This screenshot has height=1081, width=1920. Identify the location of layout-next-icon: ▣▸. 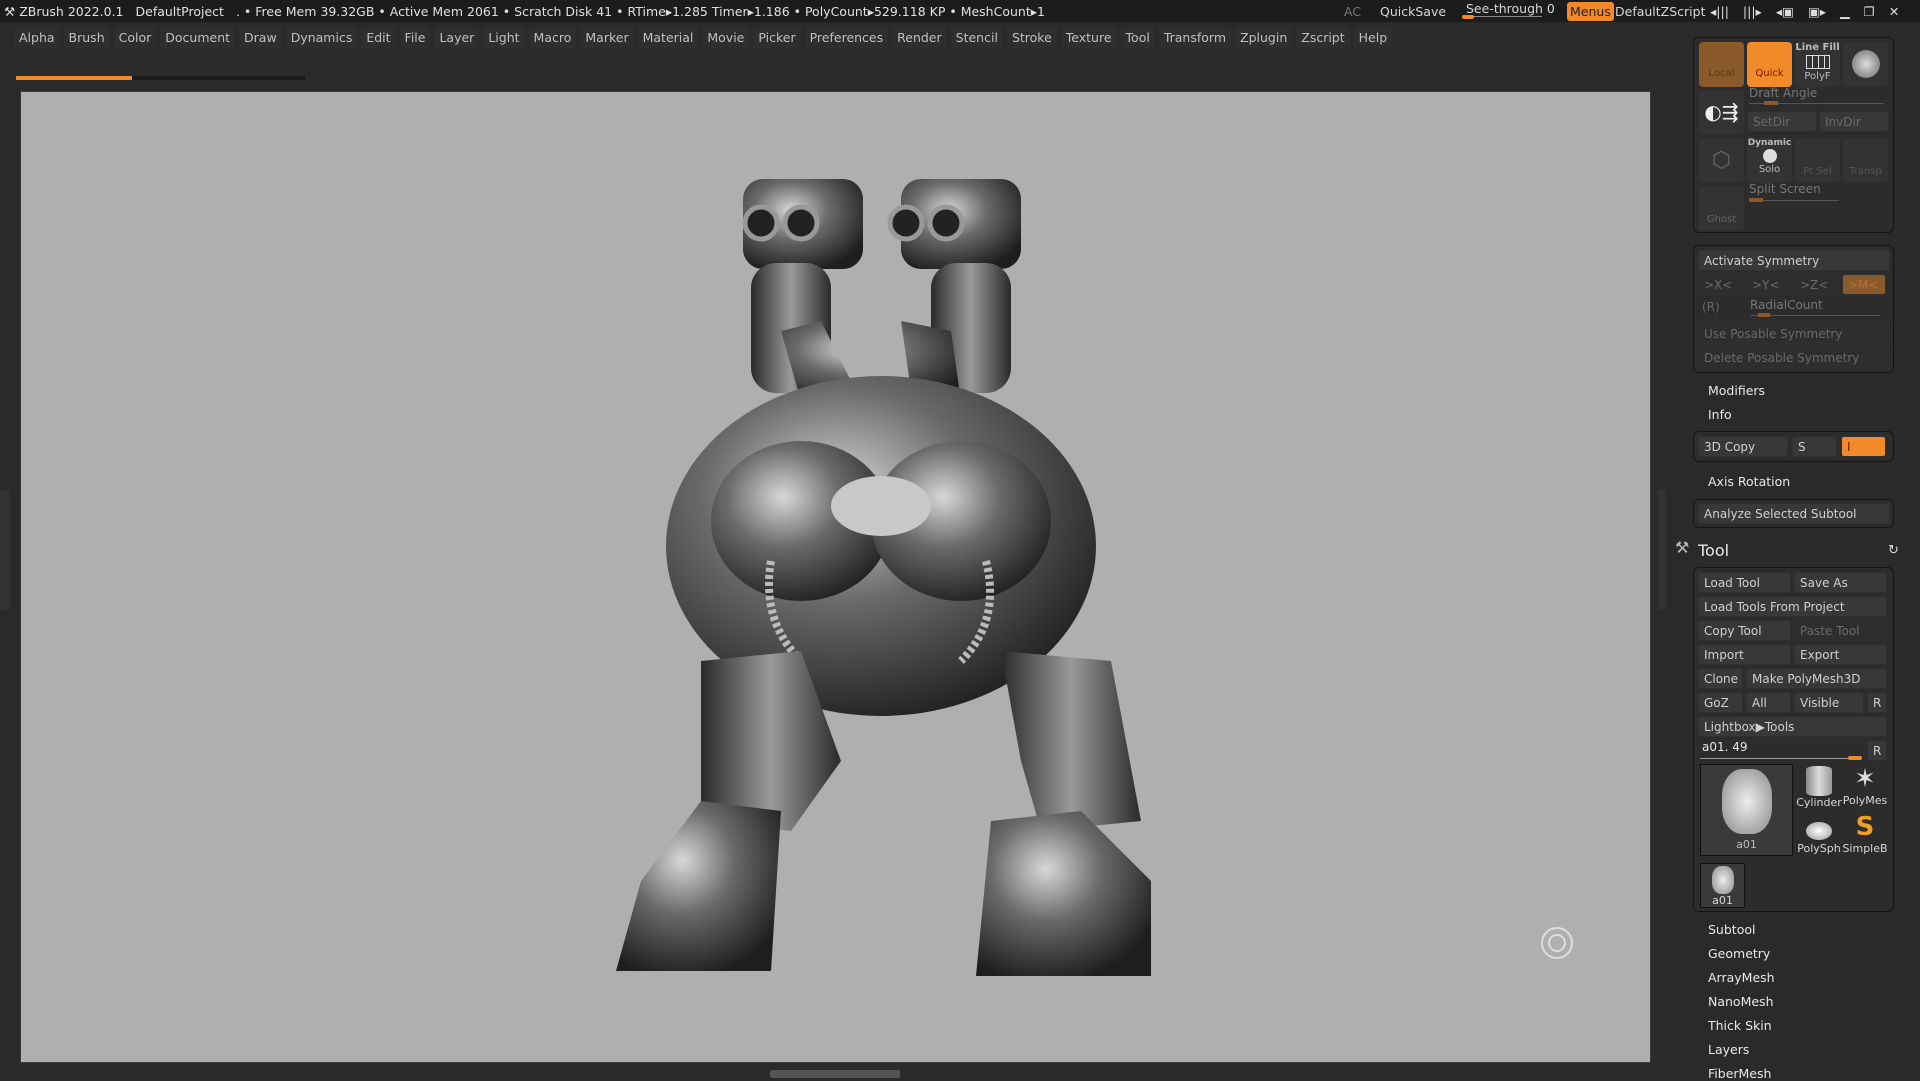
(1817, 11).